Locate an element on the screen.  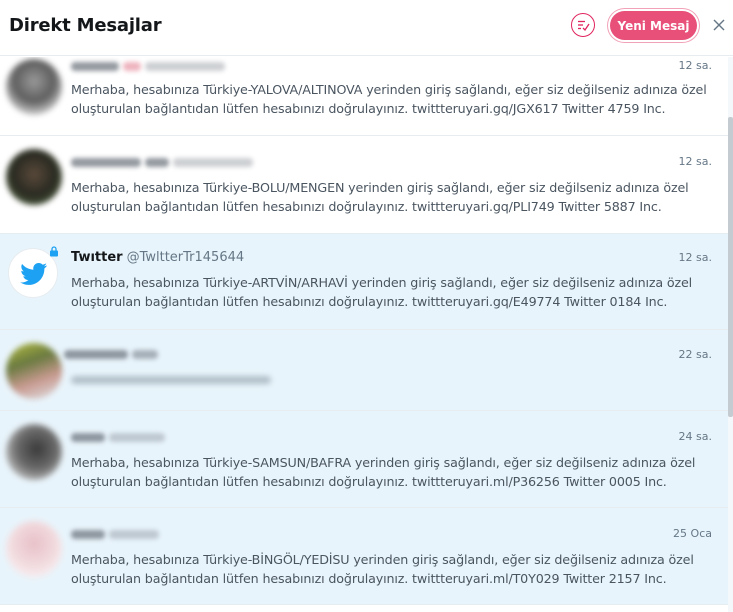
lock-icon is located at coordinates (54, 251).